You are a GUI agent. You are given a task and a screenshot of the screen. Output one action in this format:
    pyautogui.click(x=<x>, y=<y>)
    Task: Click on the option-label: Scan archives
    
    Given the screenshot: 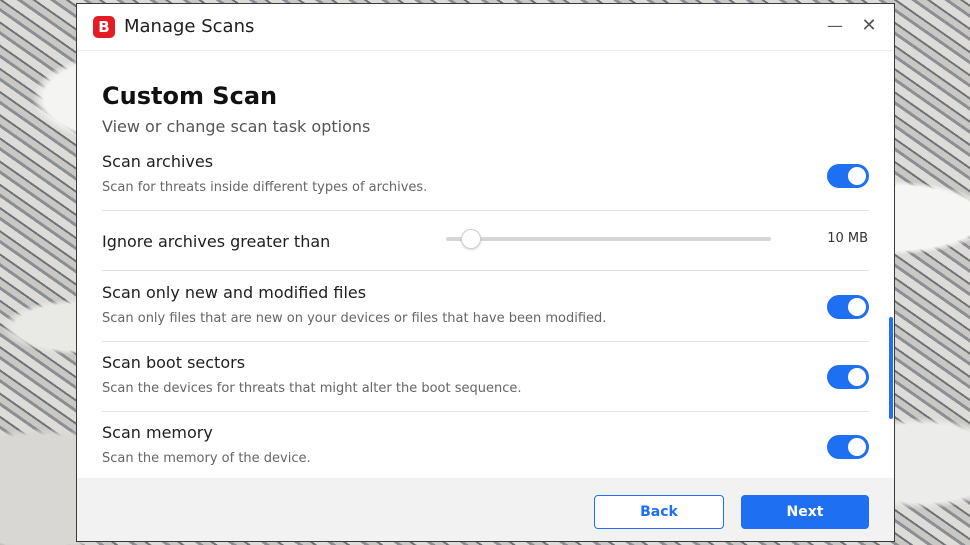 What is the action you would take?
    pyautogui.click(x=158, y=161)
    